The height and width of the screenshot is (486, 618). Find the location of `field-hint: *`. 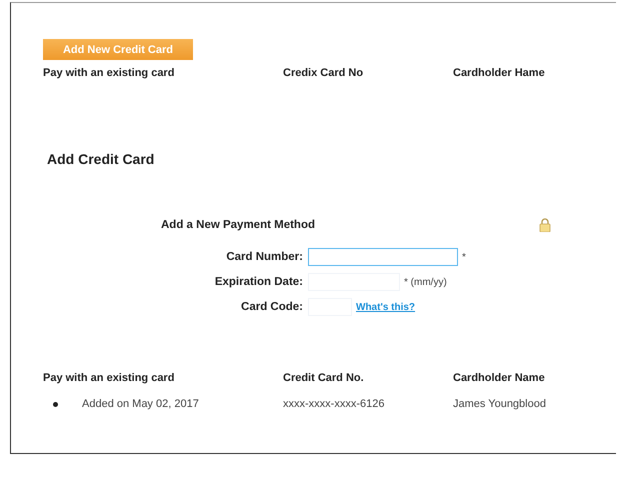

field-hint: * is located at coordinates (464, 257).